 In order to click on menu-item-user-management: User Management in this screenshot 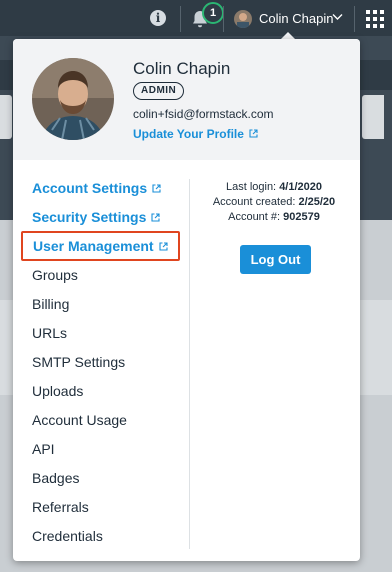, I will do `click(100, 246)`.